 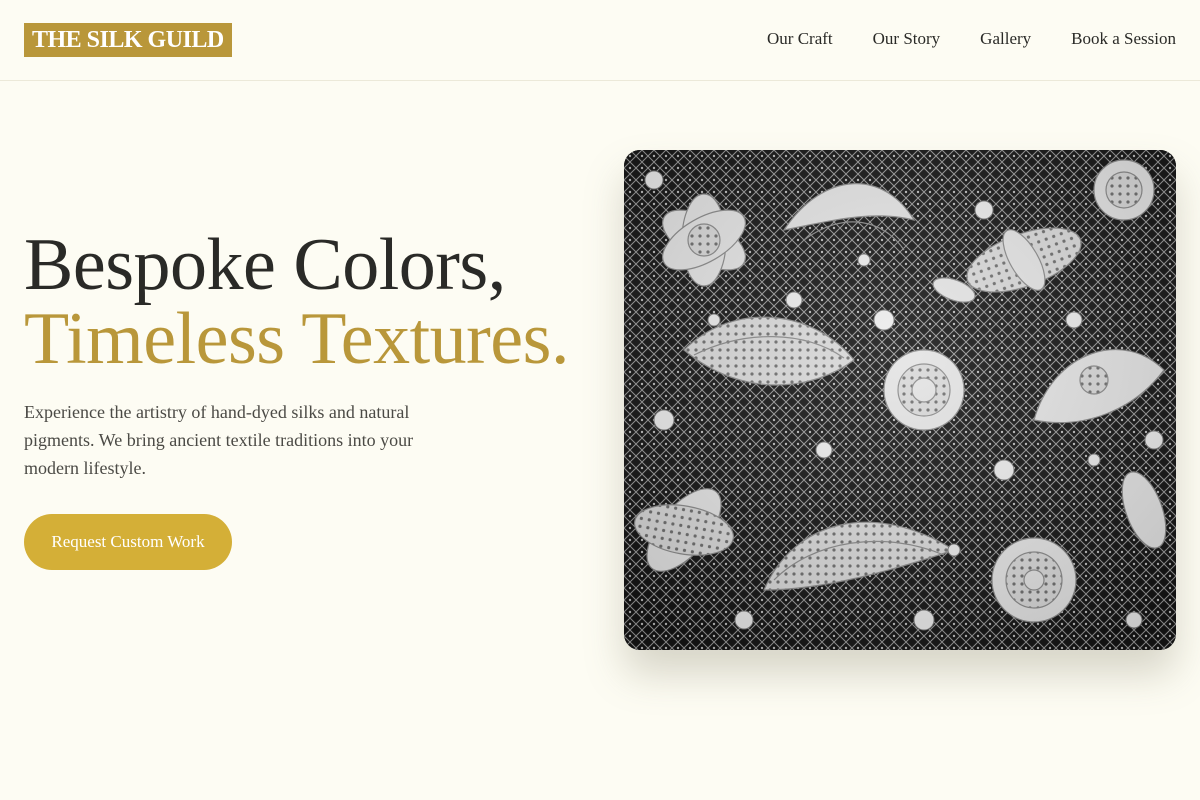 I want to click on request-custom-work-button: Request Custom Work, so click(x=128, y=542).